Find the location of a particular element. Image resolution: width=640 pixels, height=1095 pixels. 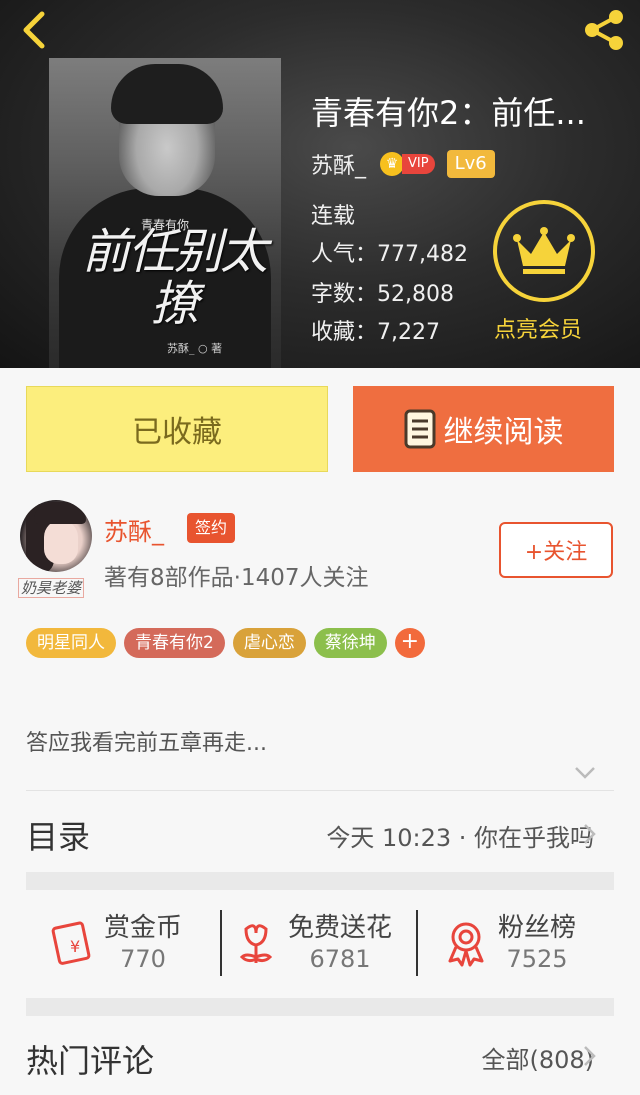

chevron-left-icon is located at coordinates (34, 30).